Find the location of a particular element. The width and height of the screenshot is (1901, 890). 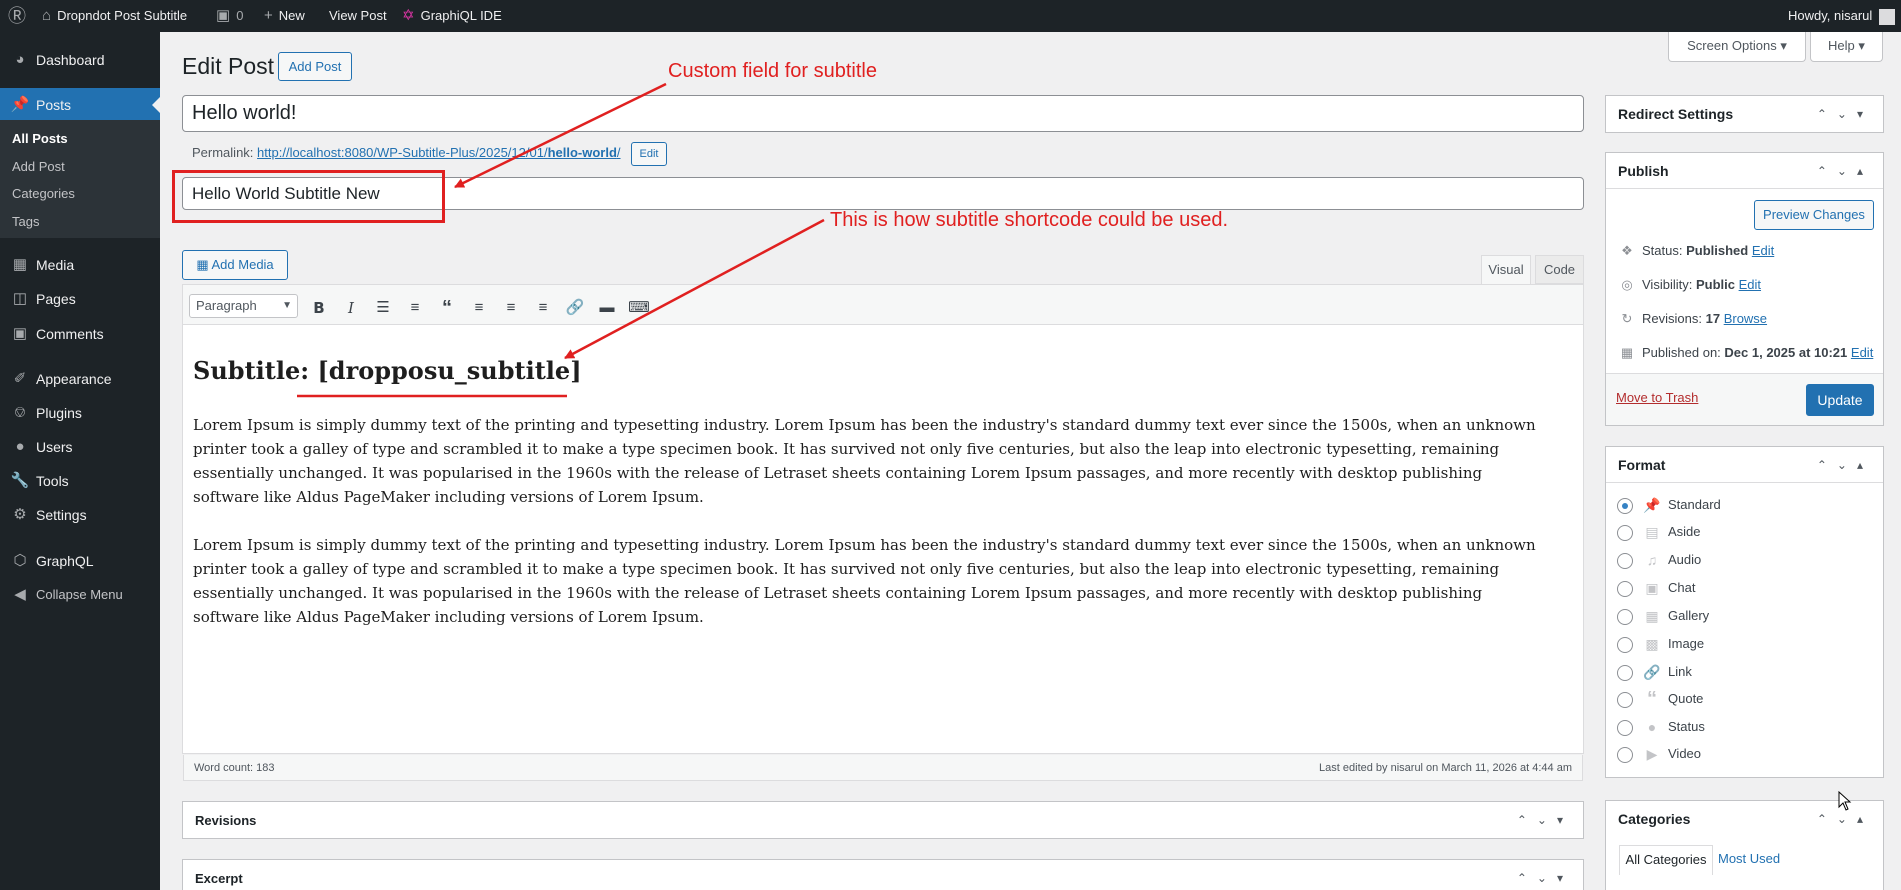

tab-code: Code is located at coordinates (1559, 269).